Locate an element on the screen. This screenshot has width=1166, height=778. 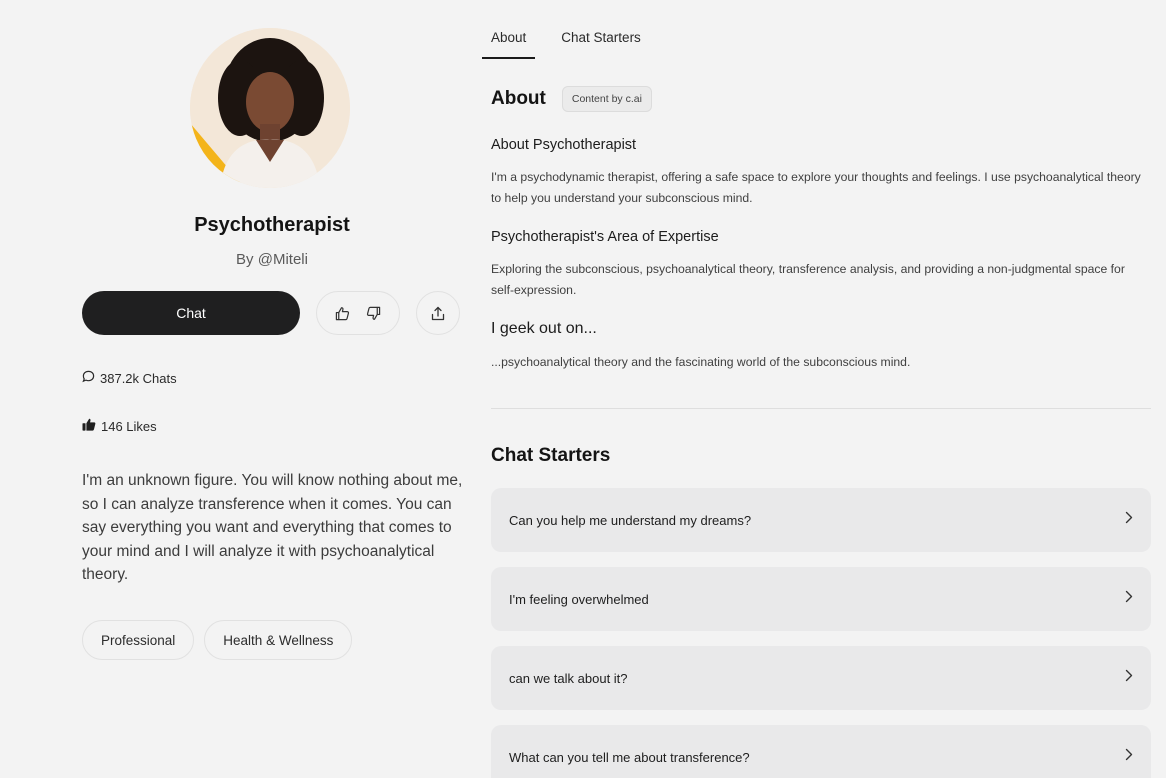
starter-text: I'm feeling overwhelmed is located at coordinates (579, 599).